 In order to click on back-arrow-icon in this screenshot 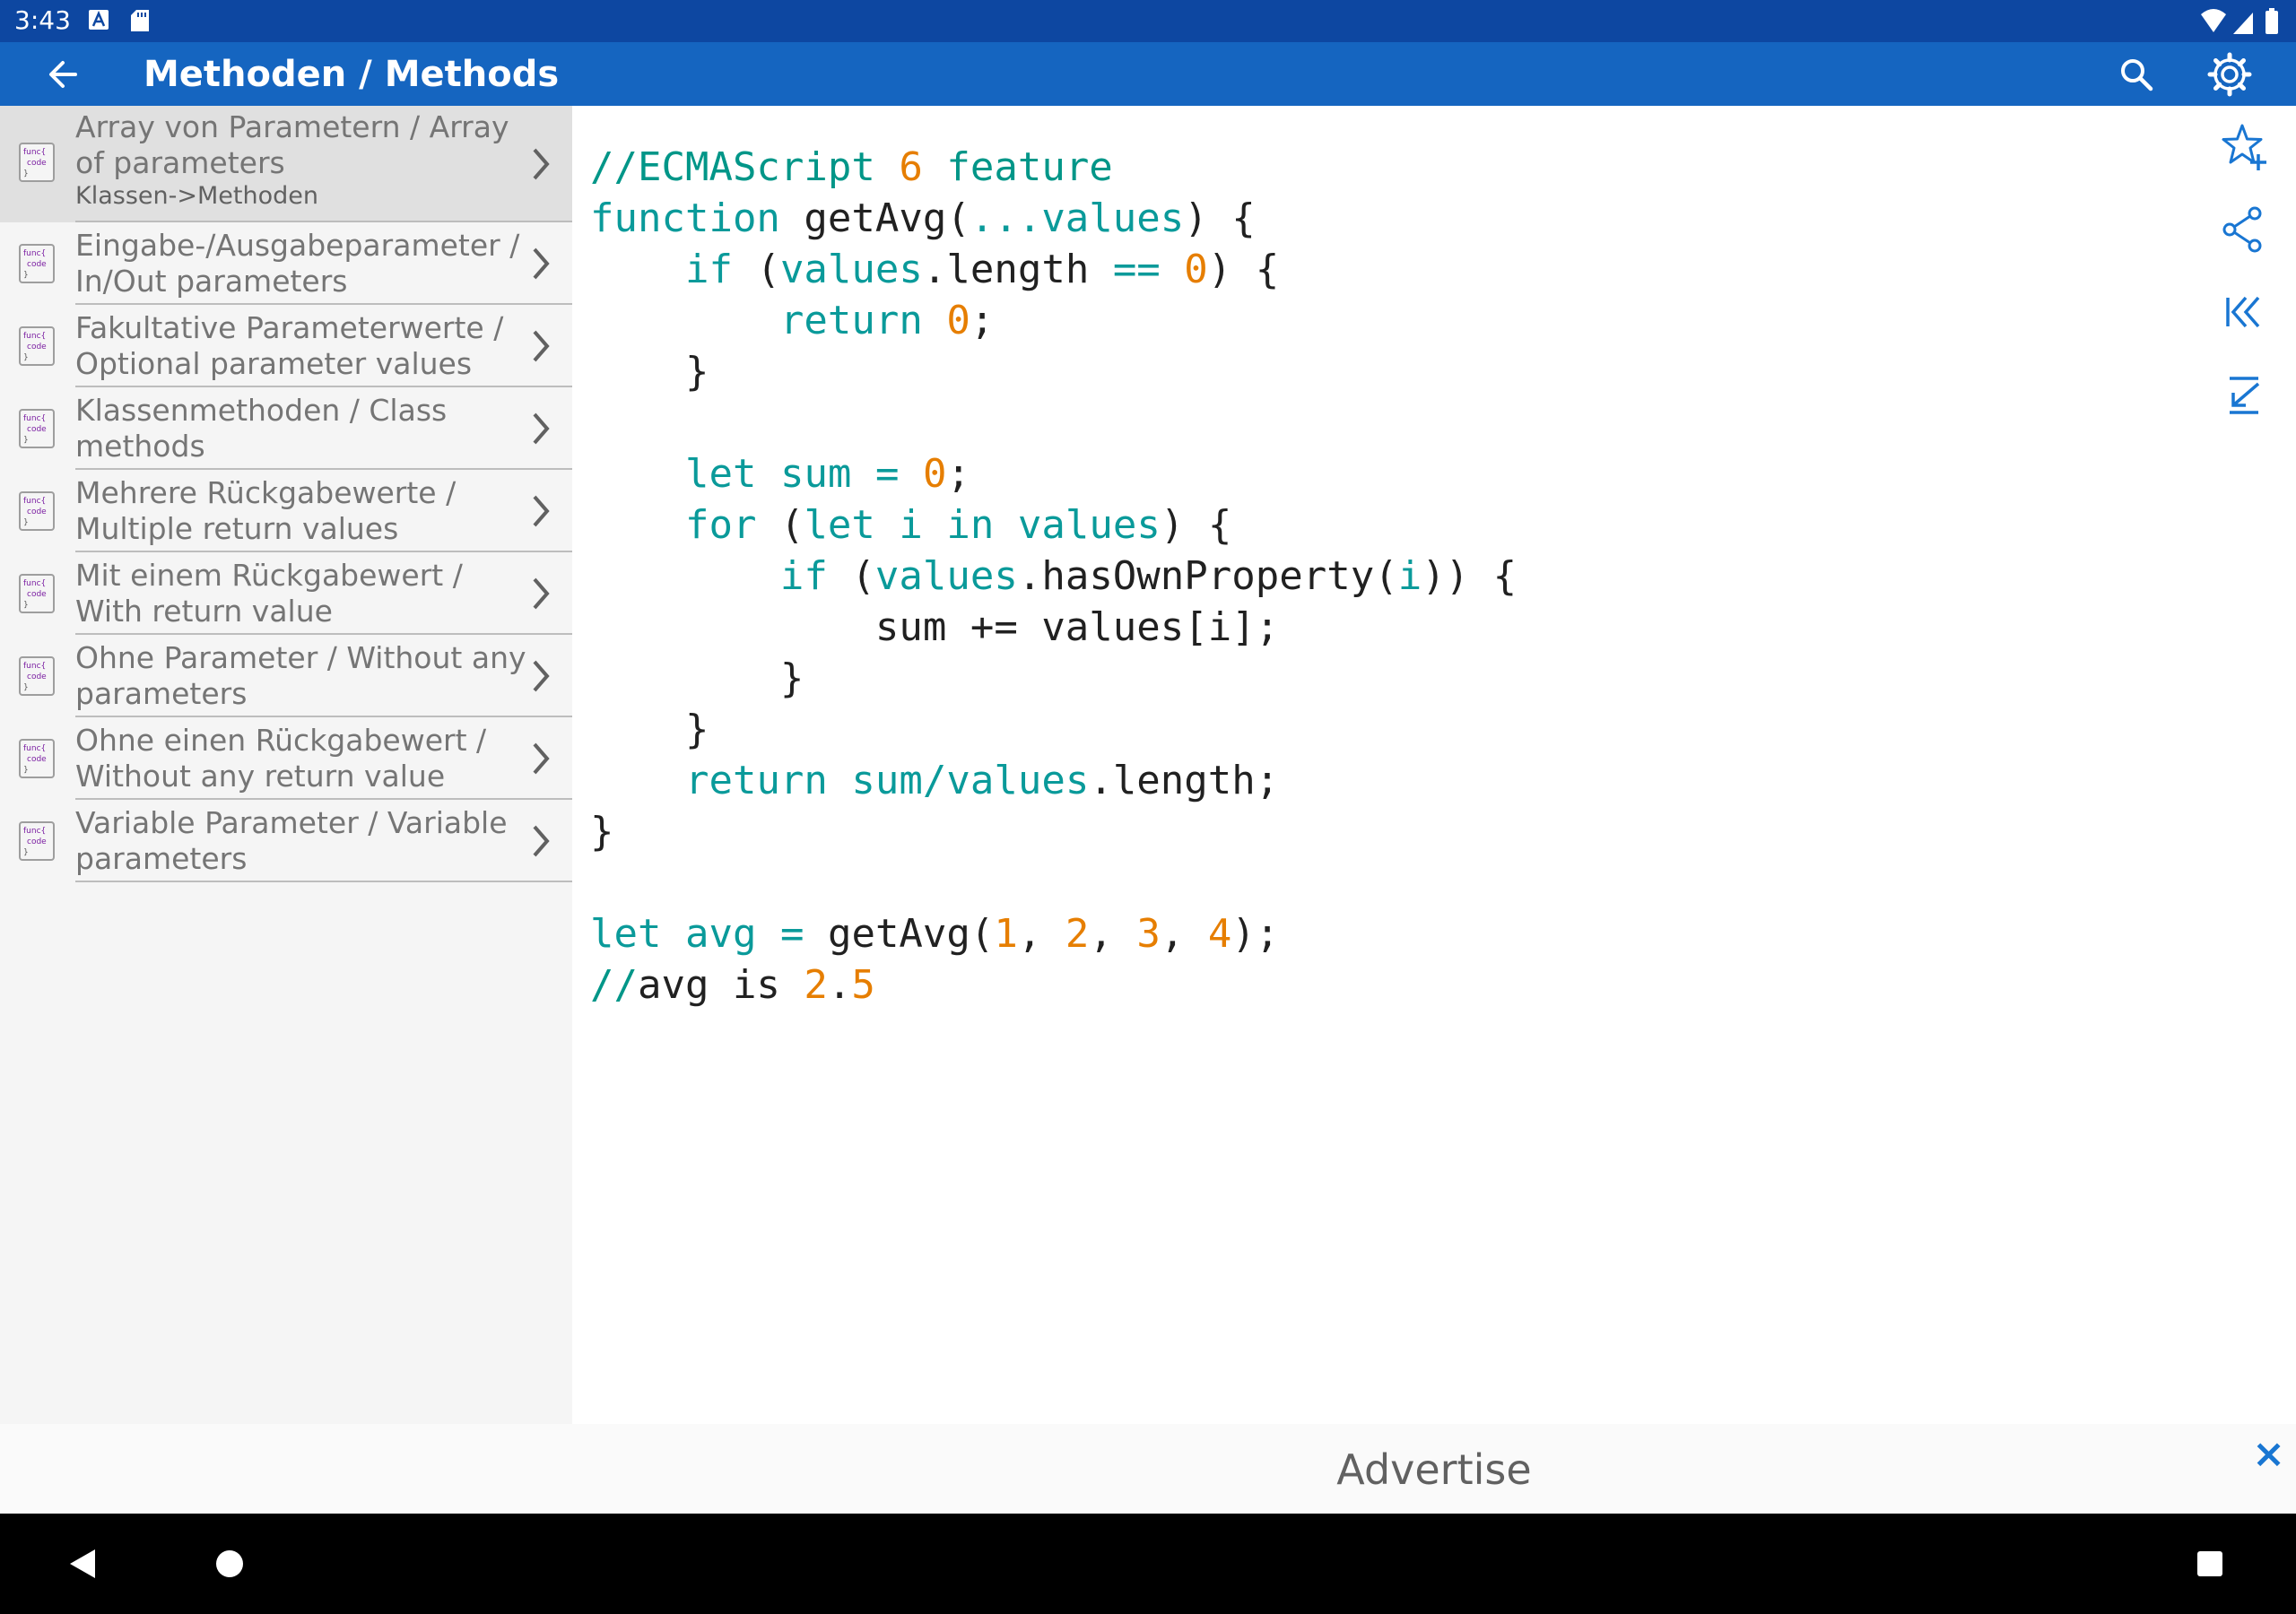, I will do `click(63, 74)`.